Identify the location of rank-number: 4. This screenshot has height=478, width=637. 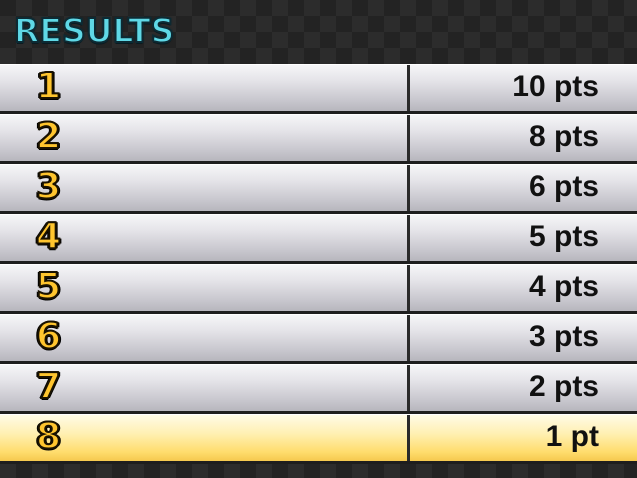
(48, 236).